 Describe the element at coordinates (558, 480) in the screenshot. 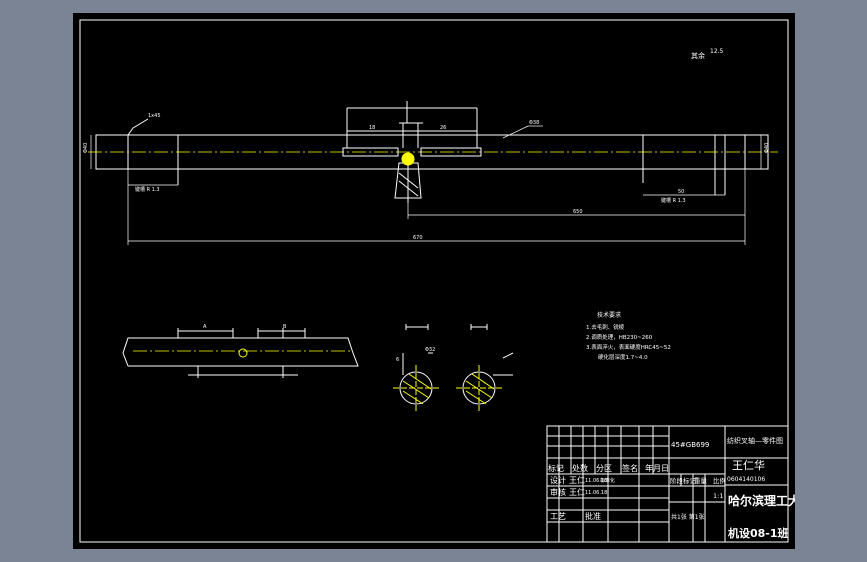

I see `design-label: 设计` at that location.